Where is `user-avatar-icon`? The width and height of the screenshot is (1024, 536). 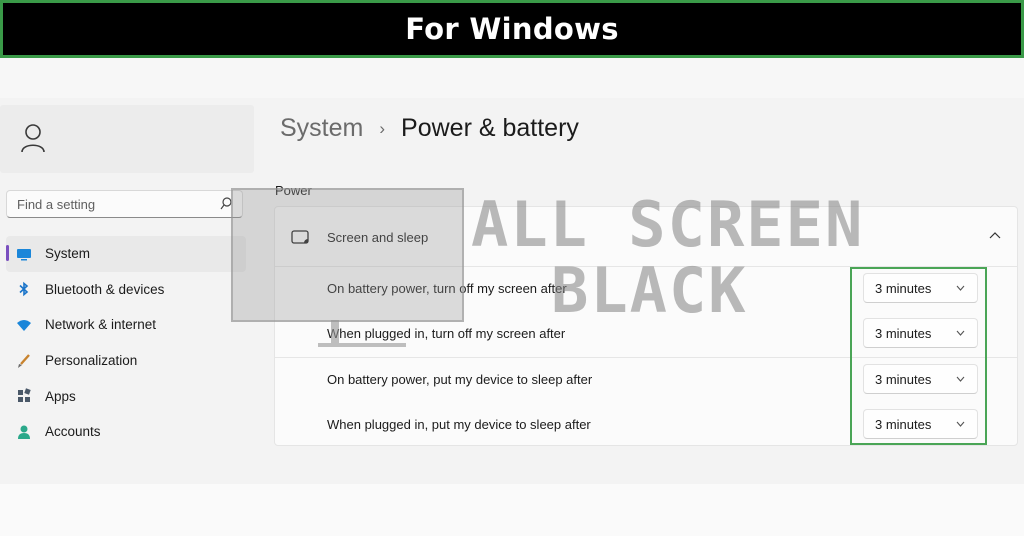
user-avatar-icon is located at coordinates (33, 138).